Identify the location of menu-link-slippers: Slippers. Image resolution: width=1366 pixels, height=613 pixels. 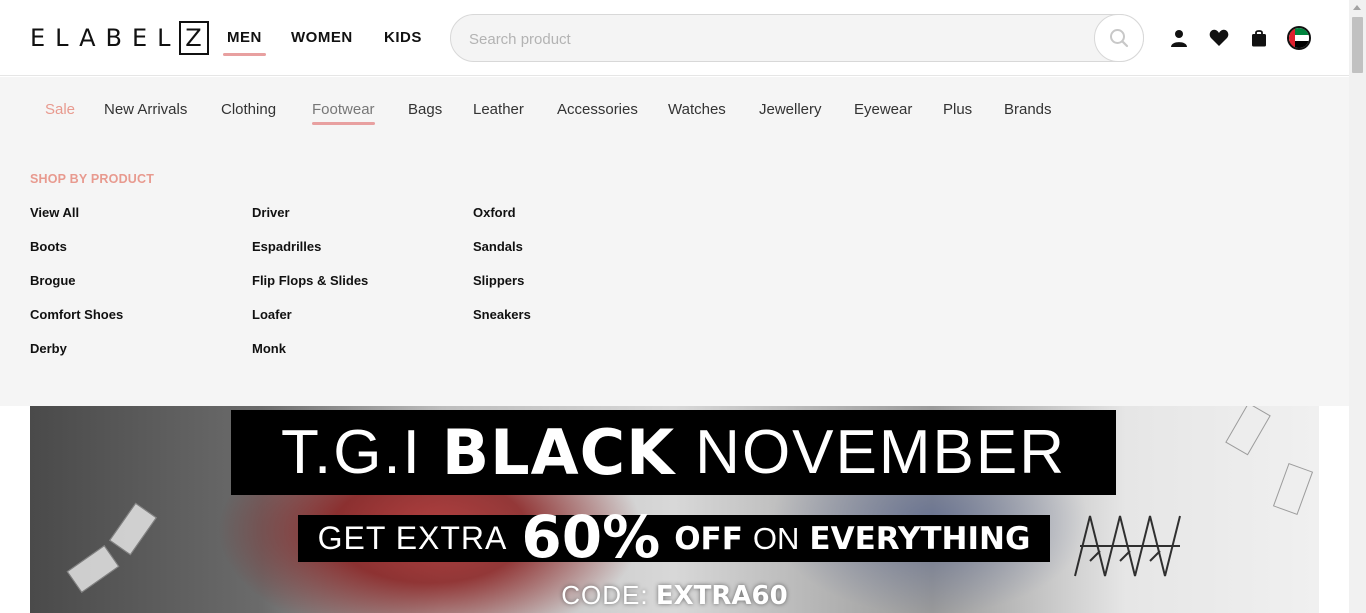
(498, 280).